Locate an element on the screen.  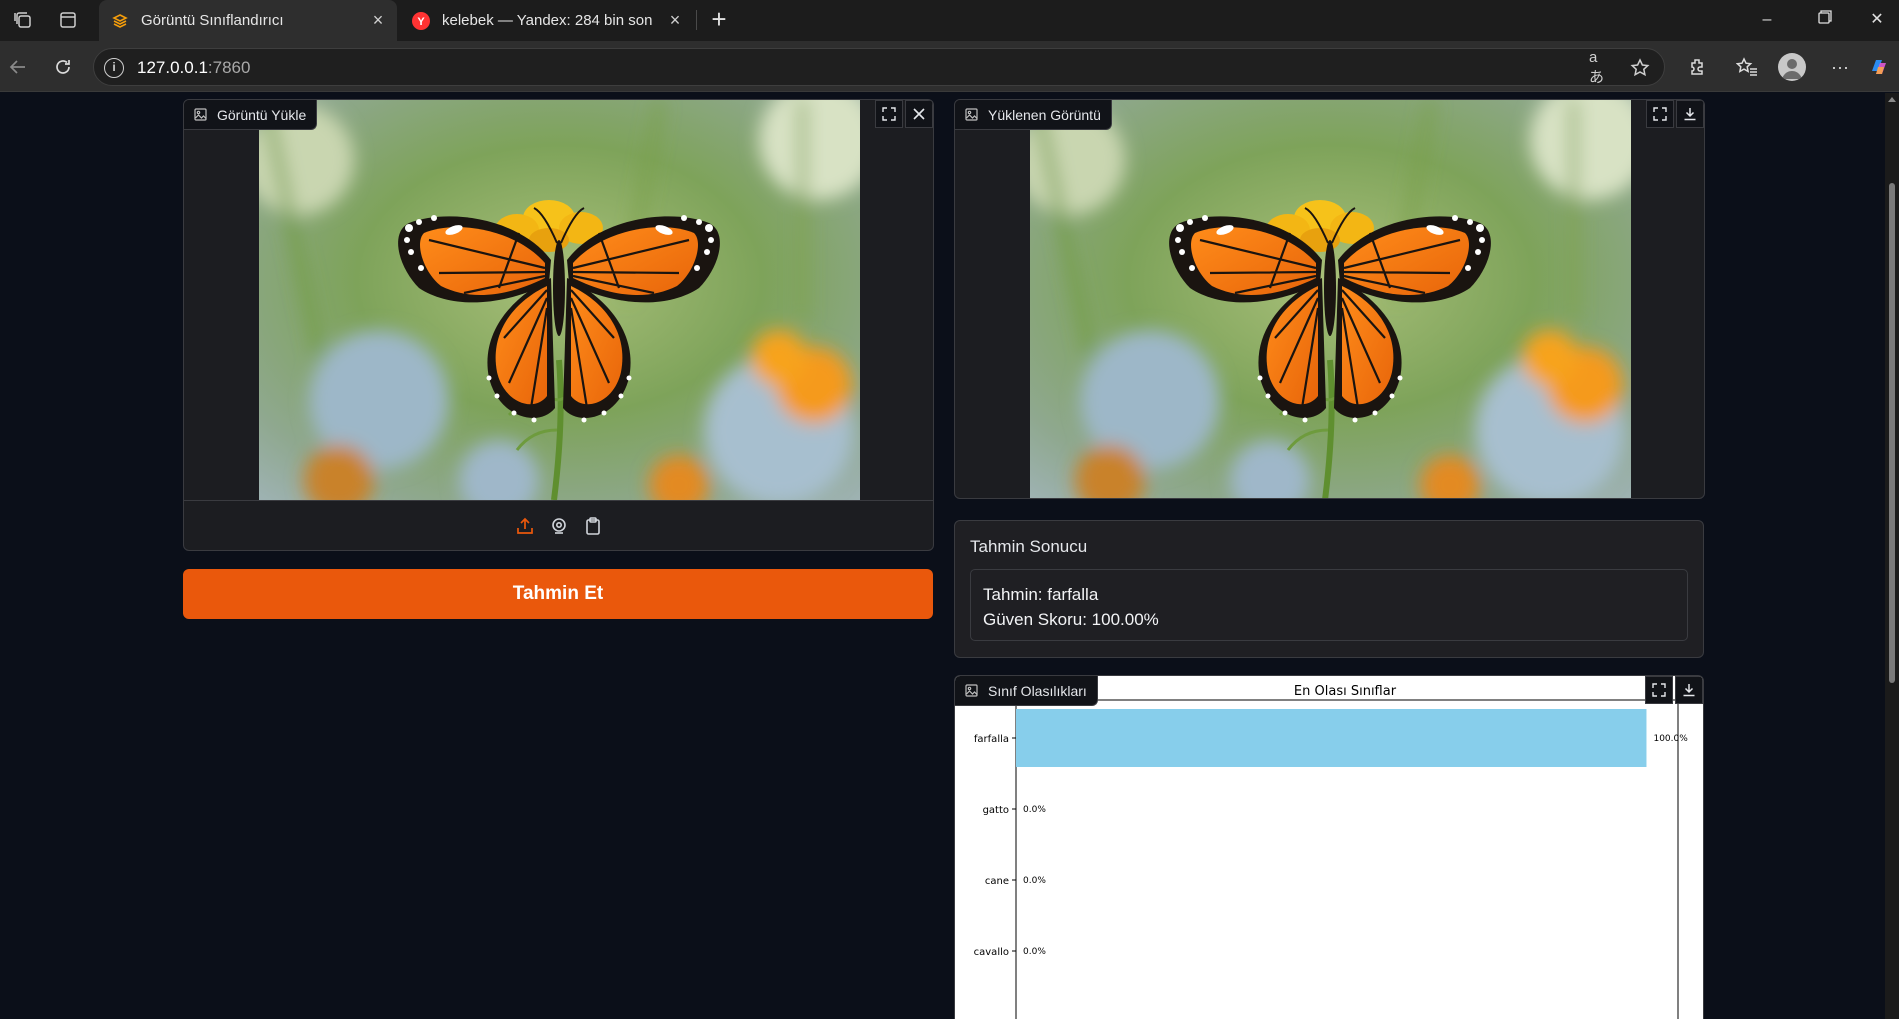
new-tab-button: + is located at coordinates (719, 19).